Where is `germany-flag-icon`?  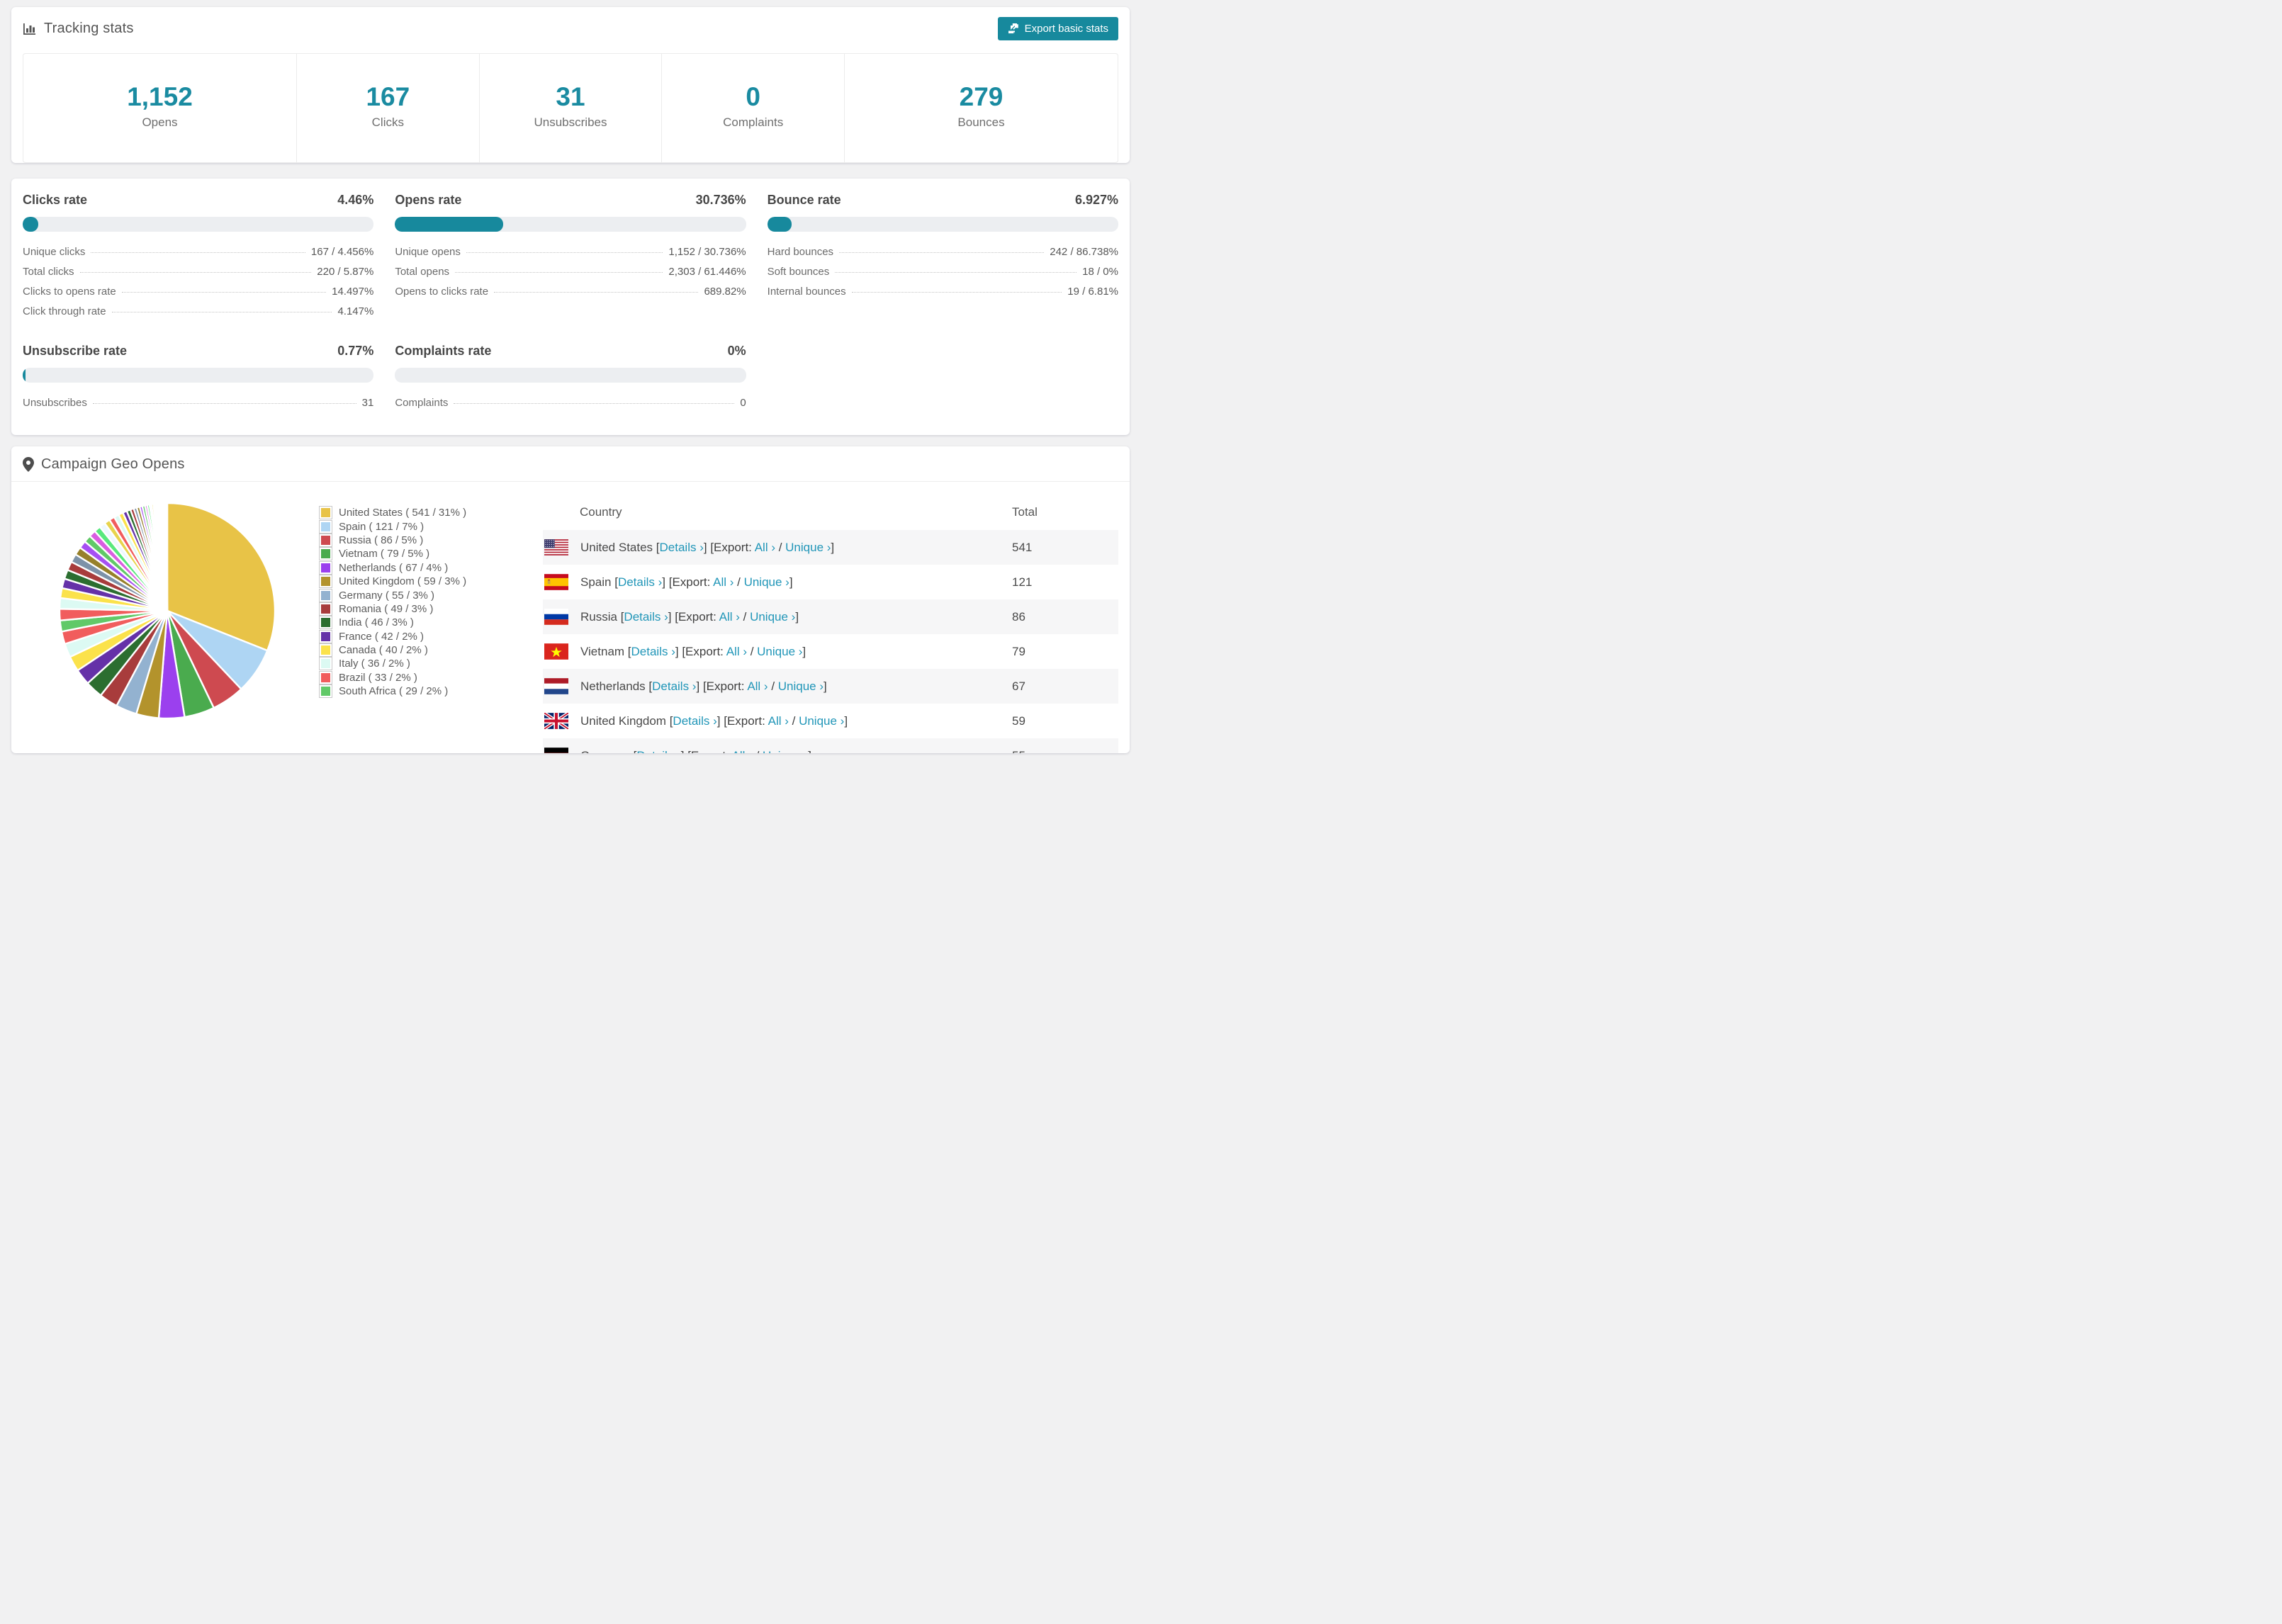
germany-flag-icon is located at coordinates (556, 750).